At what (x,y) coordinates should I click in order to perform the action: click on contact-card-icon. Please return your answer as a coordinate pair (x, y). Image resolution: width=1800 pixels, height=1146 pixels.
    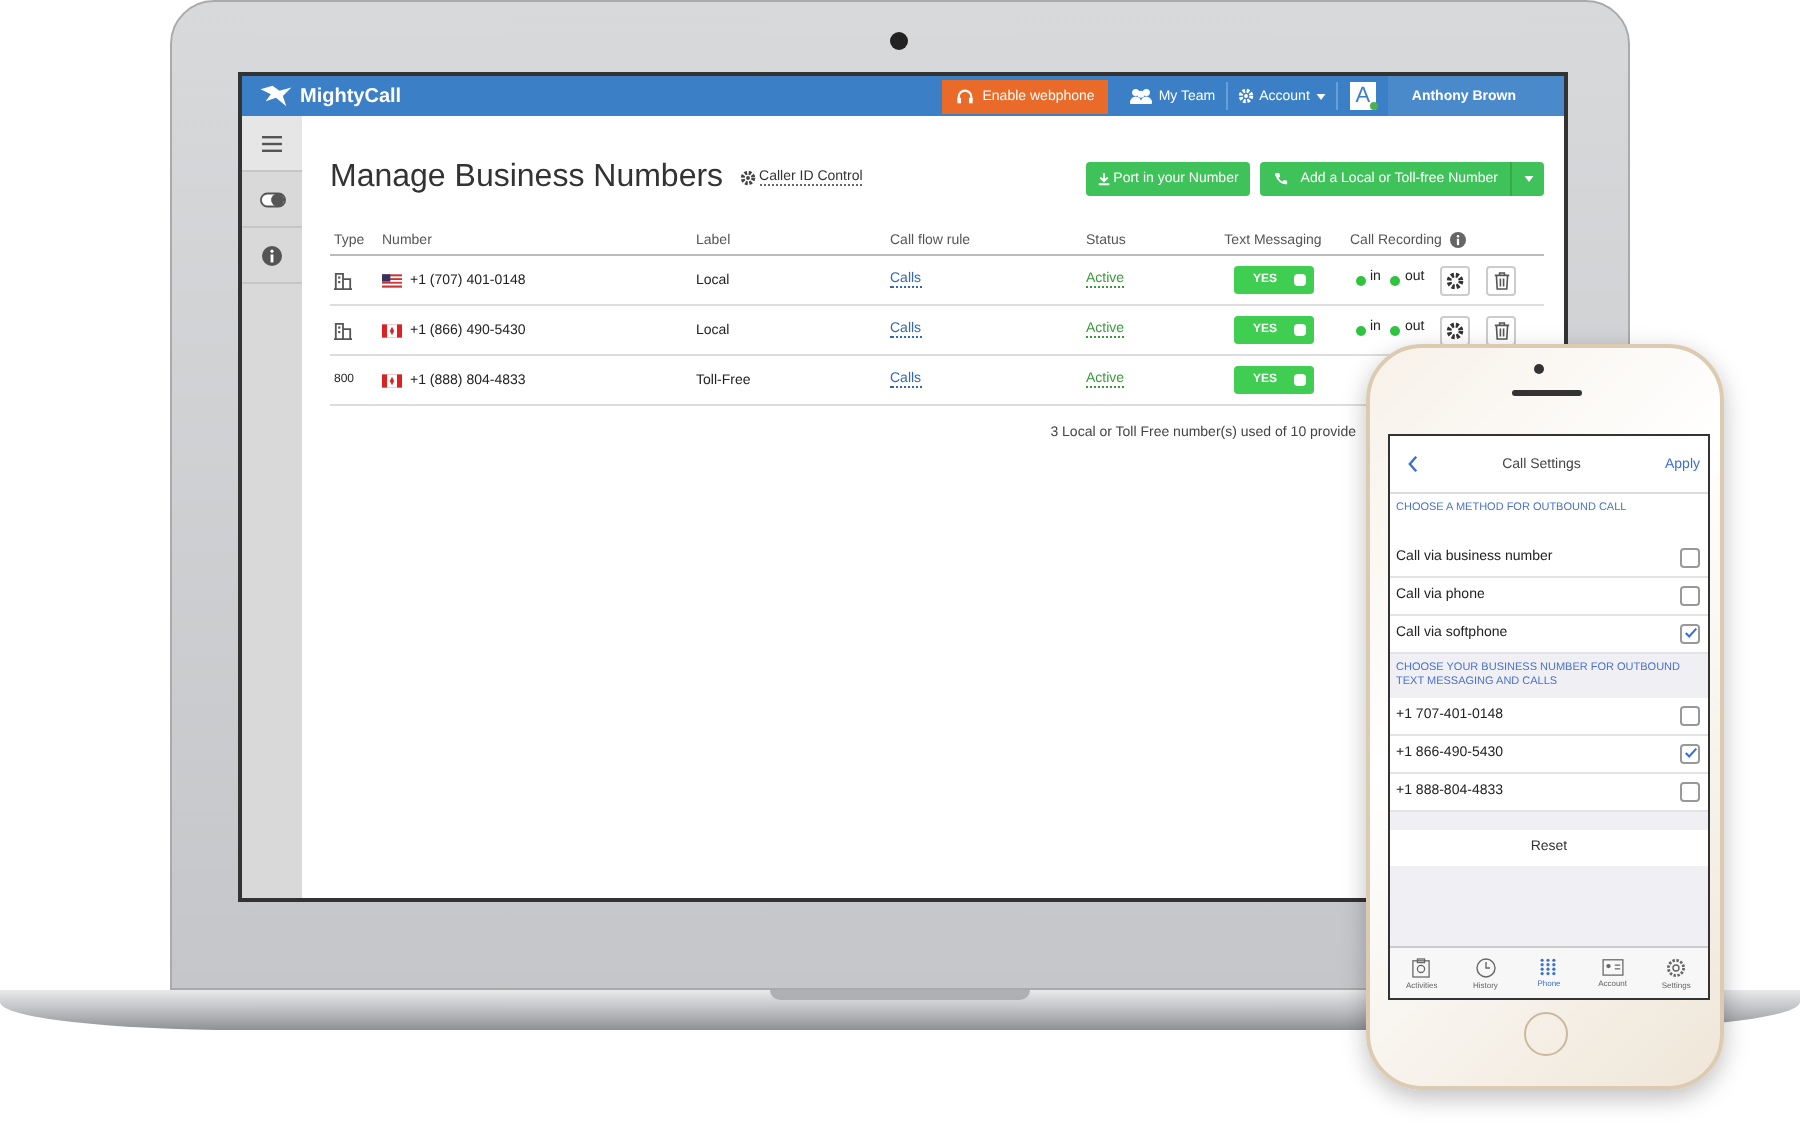
    Looking at the image, I should click on (1612, 967).